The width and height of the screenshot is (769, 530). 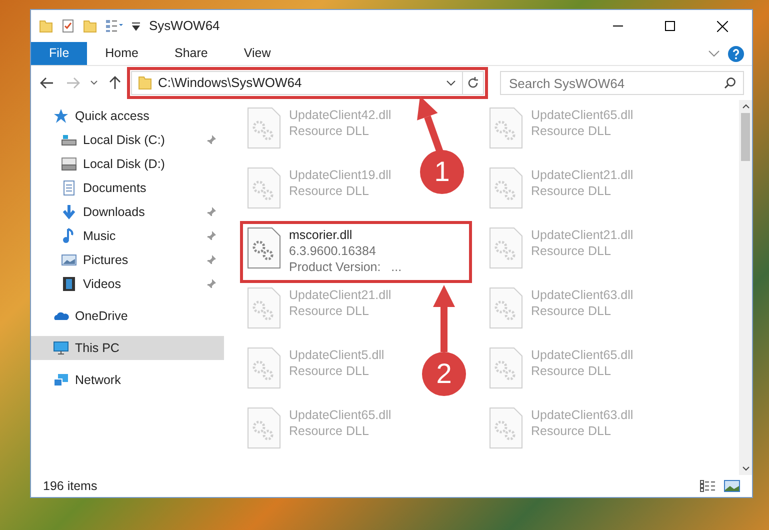 I want to click on scrollbar-thumb, so click(x=745, y=137).